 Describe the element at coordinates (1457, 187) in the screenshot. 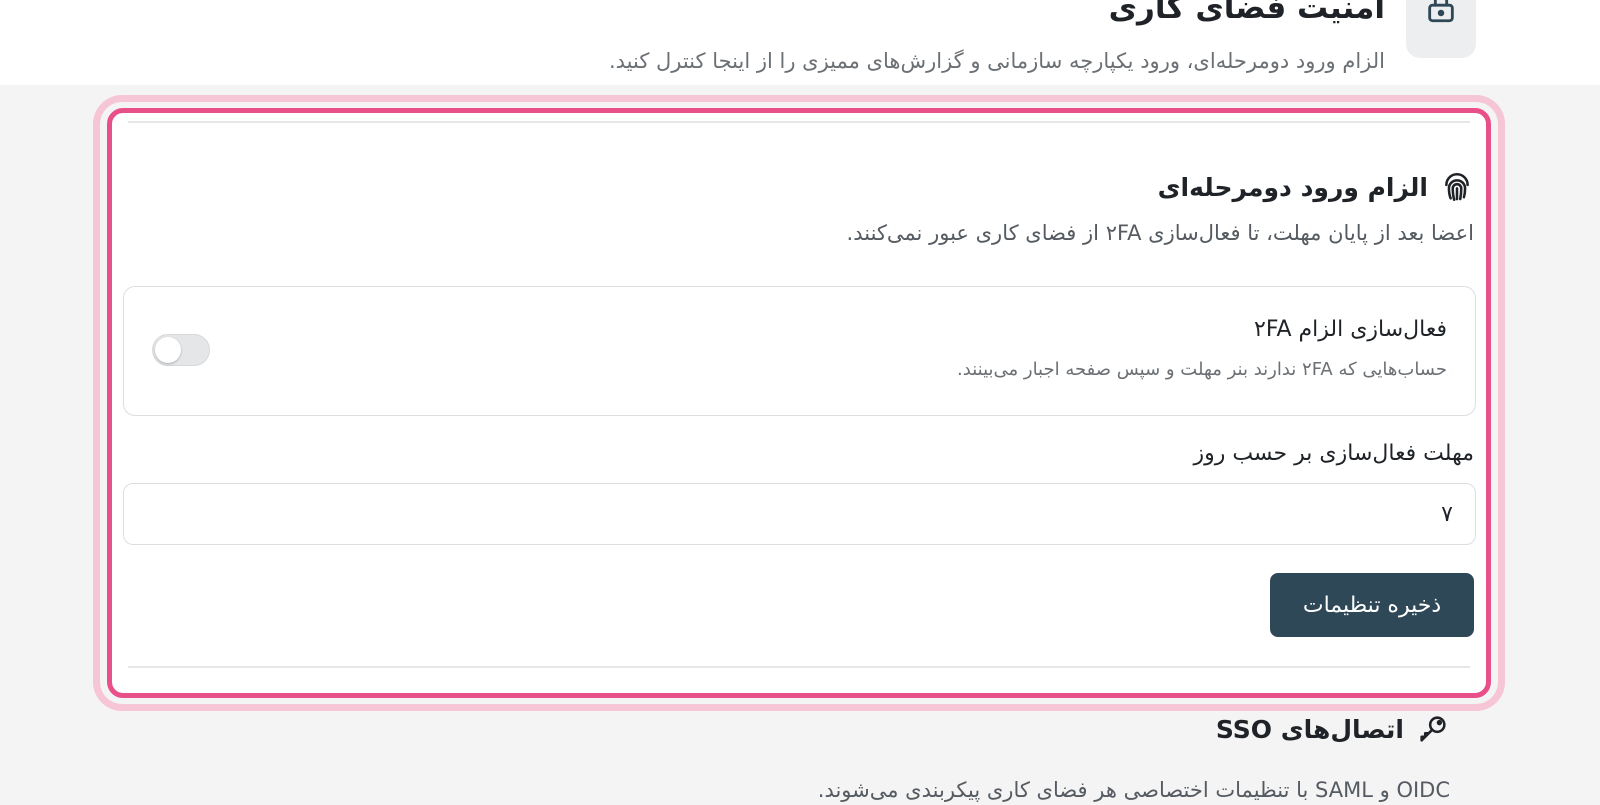

I see `fingerprint-icon` at that location.